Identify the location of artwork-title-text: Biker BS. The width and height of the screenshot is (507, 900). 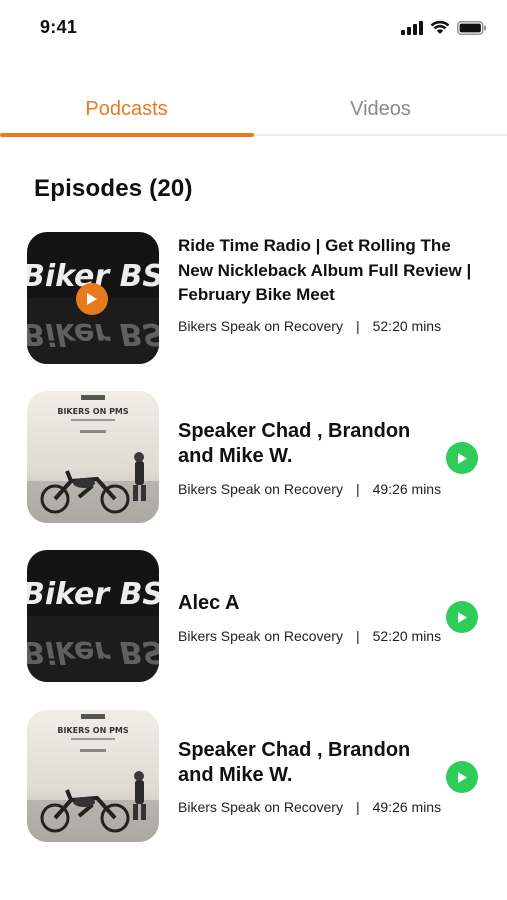
(93, 594).